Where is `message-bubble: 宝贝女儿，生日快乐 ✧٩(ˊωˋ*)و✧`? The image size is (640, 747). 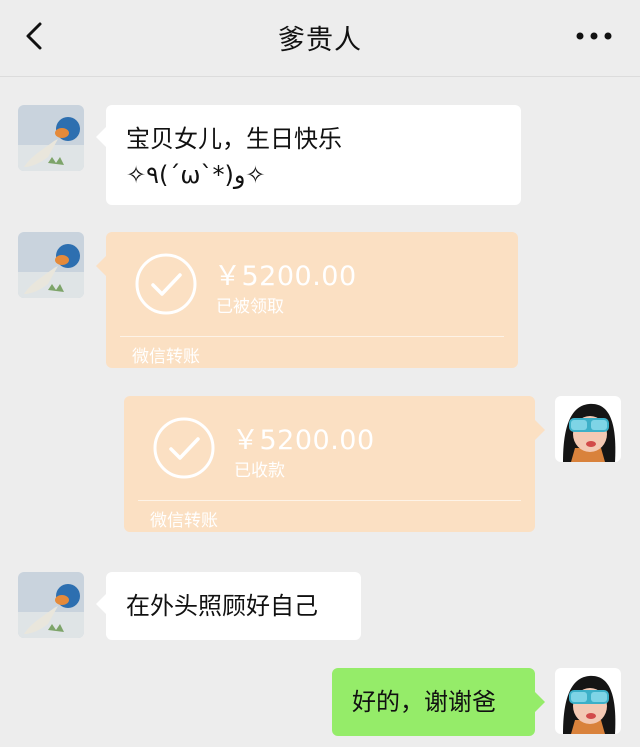
message-bubble: 宝贝女儿，生日快乐 ✧٩(ˊωˋ*)و✧ is located at coordinates (308, 155).